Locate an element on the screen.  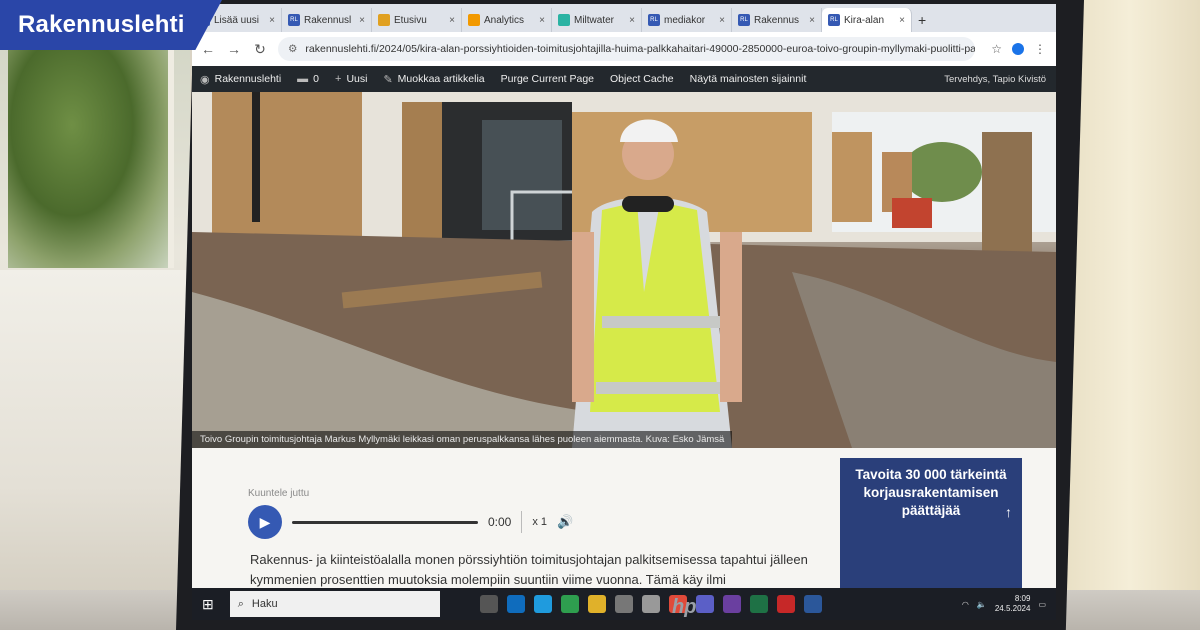
taskbar-clock: 8:09 24.5.2024 is located at coordinates (1013, 604).